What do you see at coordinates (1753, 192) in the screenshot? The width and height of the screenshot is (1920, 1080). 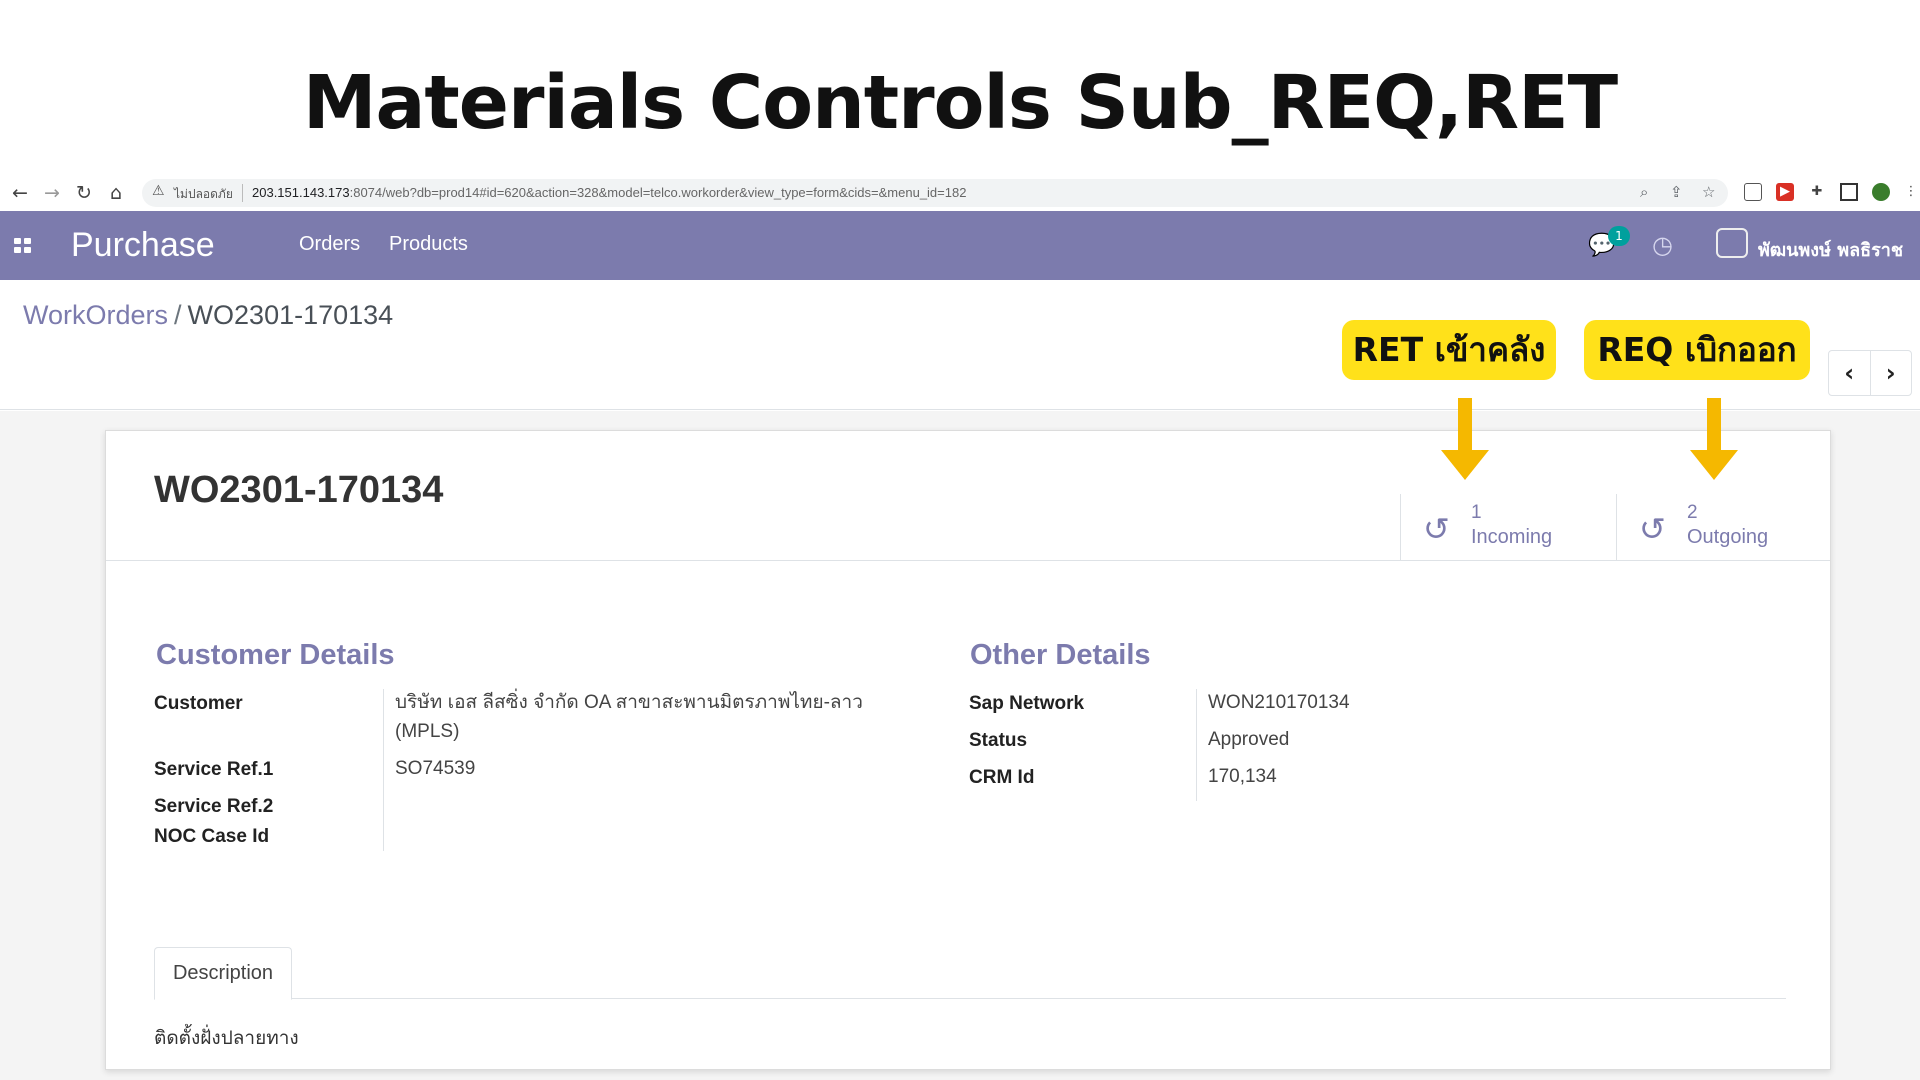 I see `extension-mail-icon` at bounding box center [1753, 192].